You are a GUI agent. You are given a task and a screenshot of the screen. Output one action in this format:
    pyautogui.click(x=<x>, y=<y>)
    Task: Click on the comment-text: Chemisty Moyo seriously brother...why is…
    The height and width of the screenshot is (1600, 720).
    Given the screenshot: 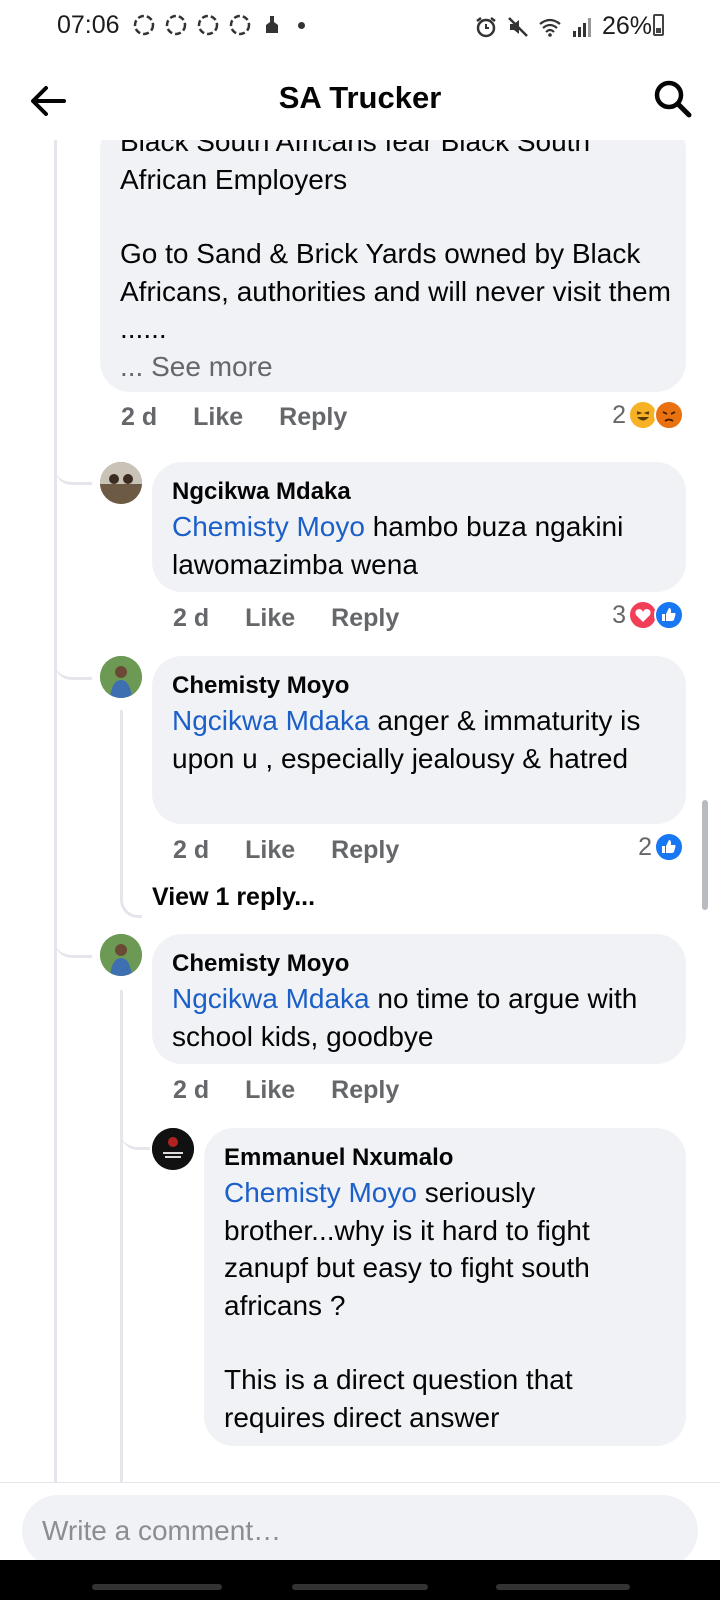 What is the action you would take?
    pyautogui.click(x=407, y=1305)
    